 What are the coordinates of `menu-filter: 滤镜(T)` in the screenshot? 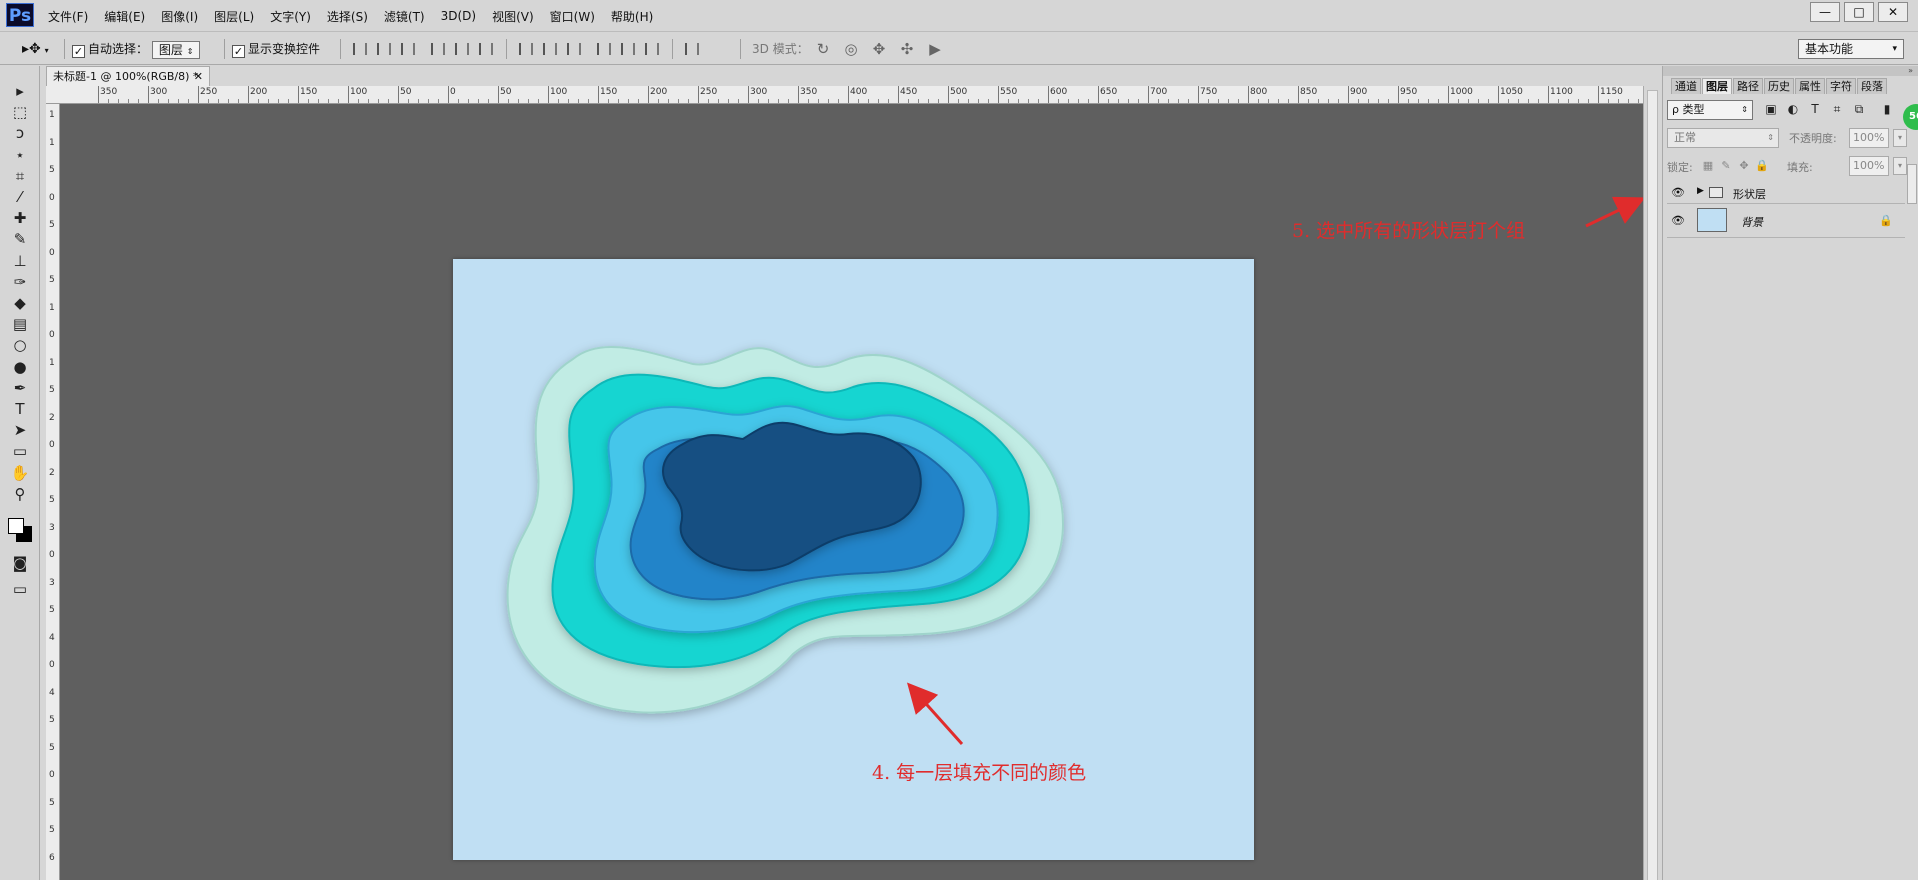 It's located at (404, 16).